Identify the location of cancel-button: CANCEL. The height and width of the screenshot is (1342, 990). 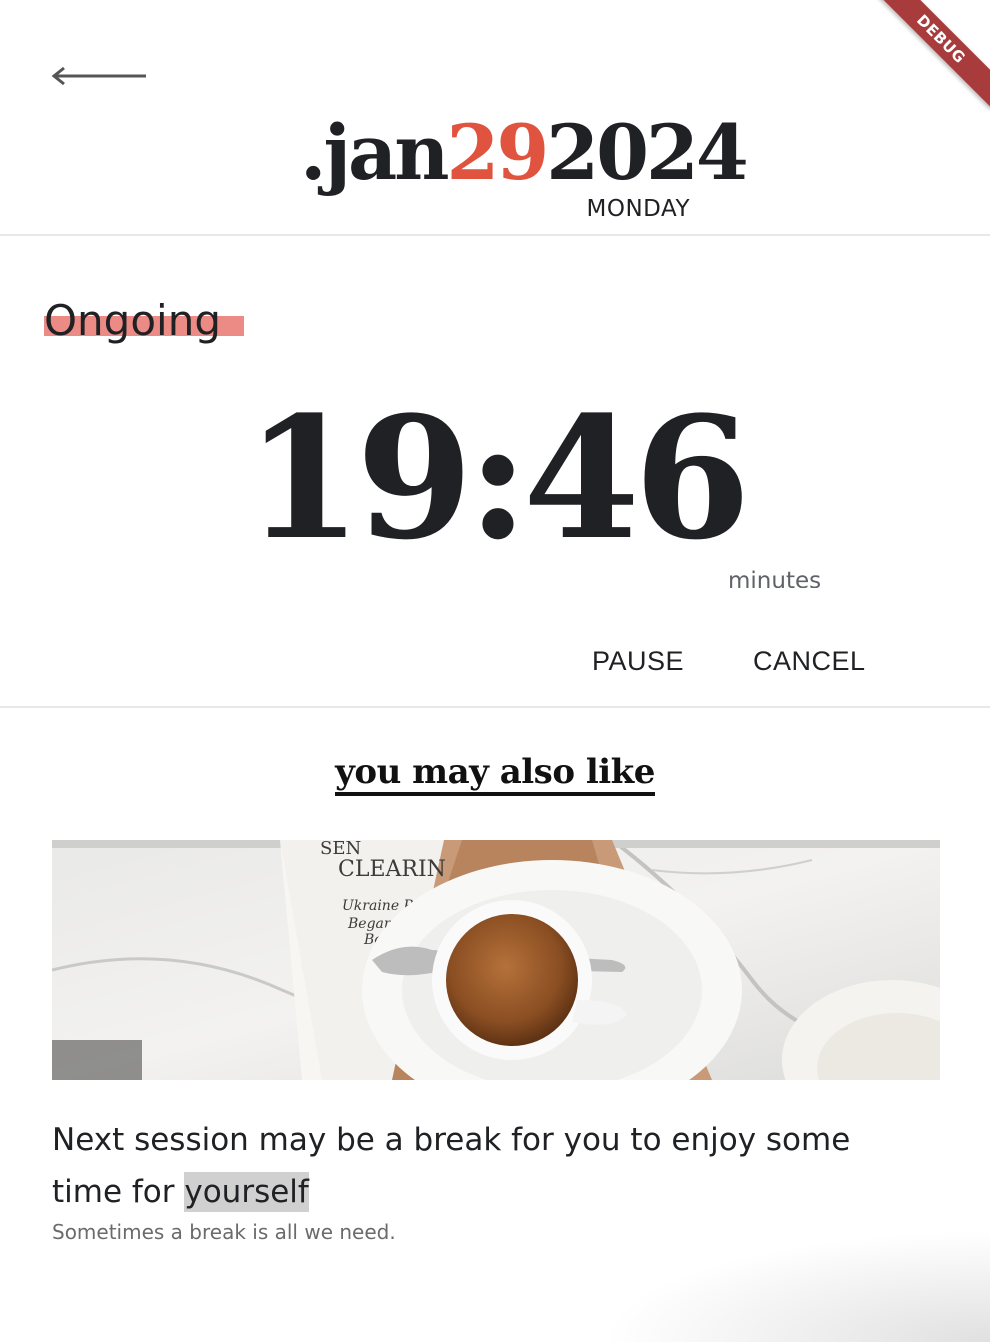
(809, 661).